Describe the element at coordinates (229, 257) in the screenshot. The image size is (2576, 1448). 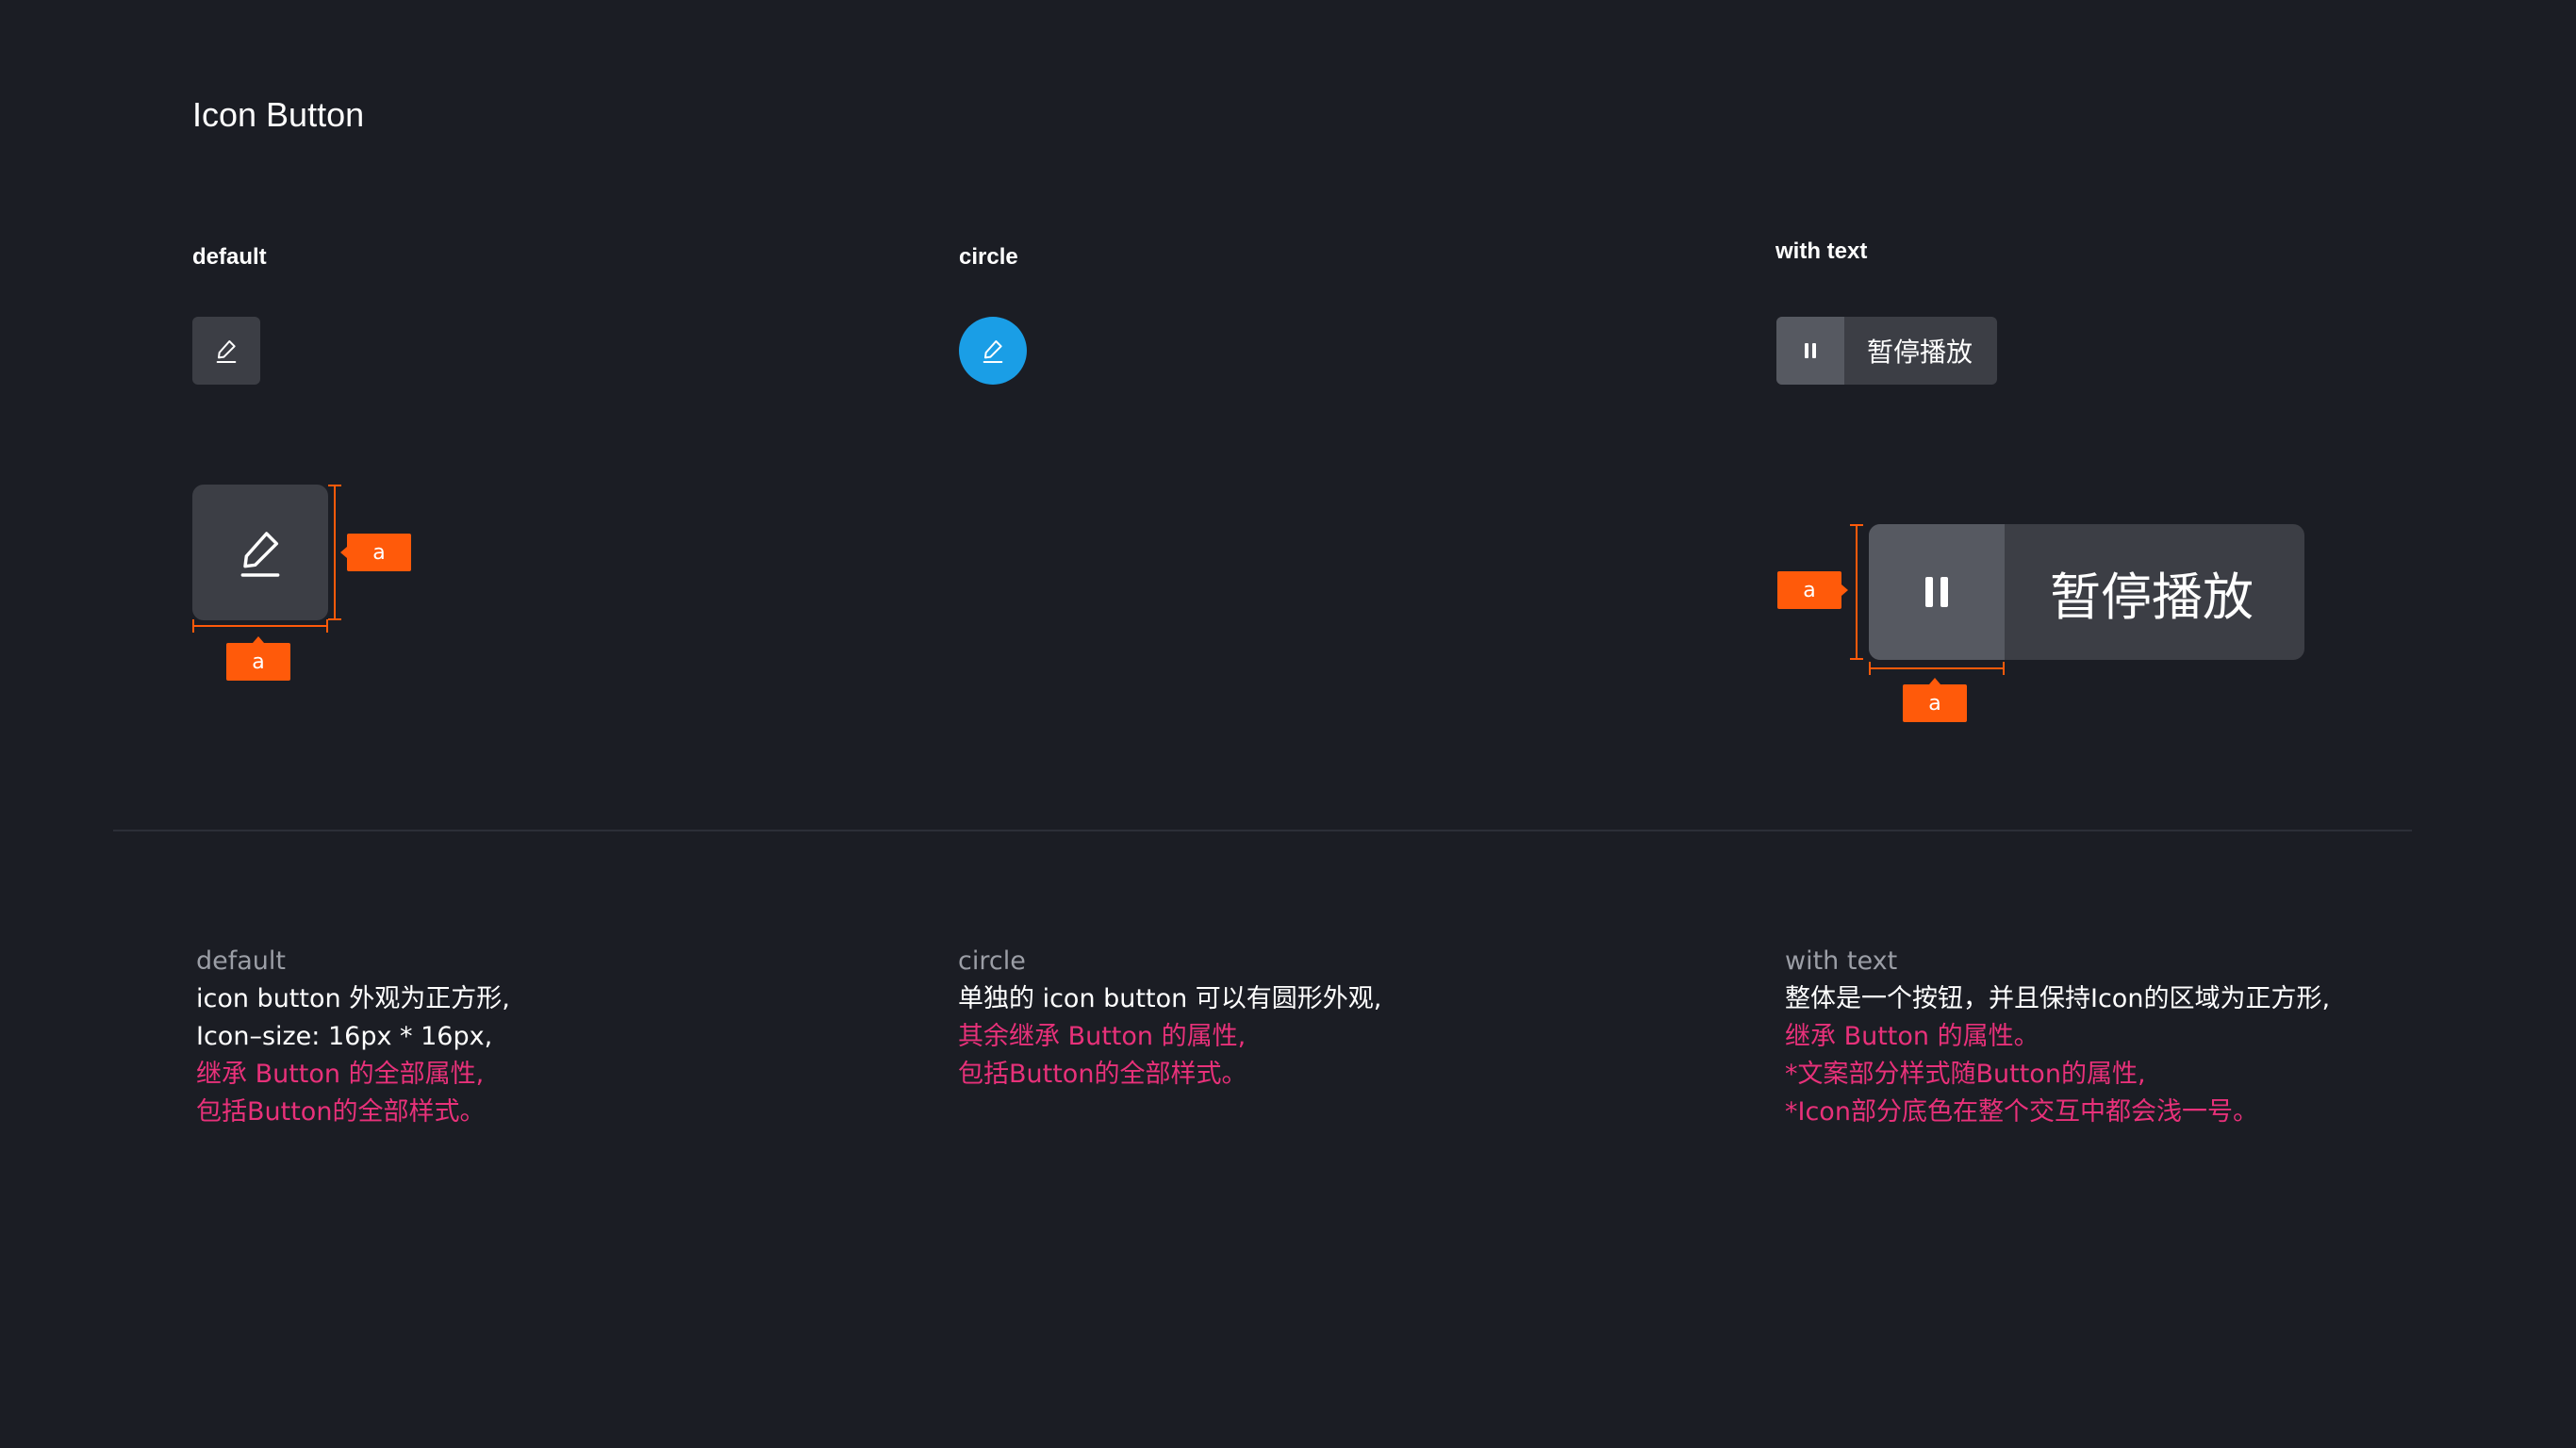
I see `section-label-default: default` at that location.